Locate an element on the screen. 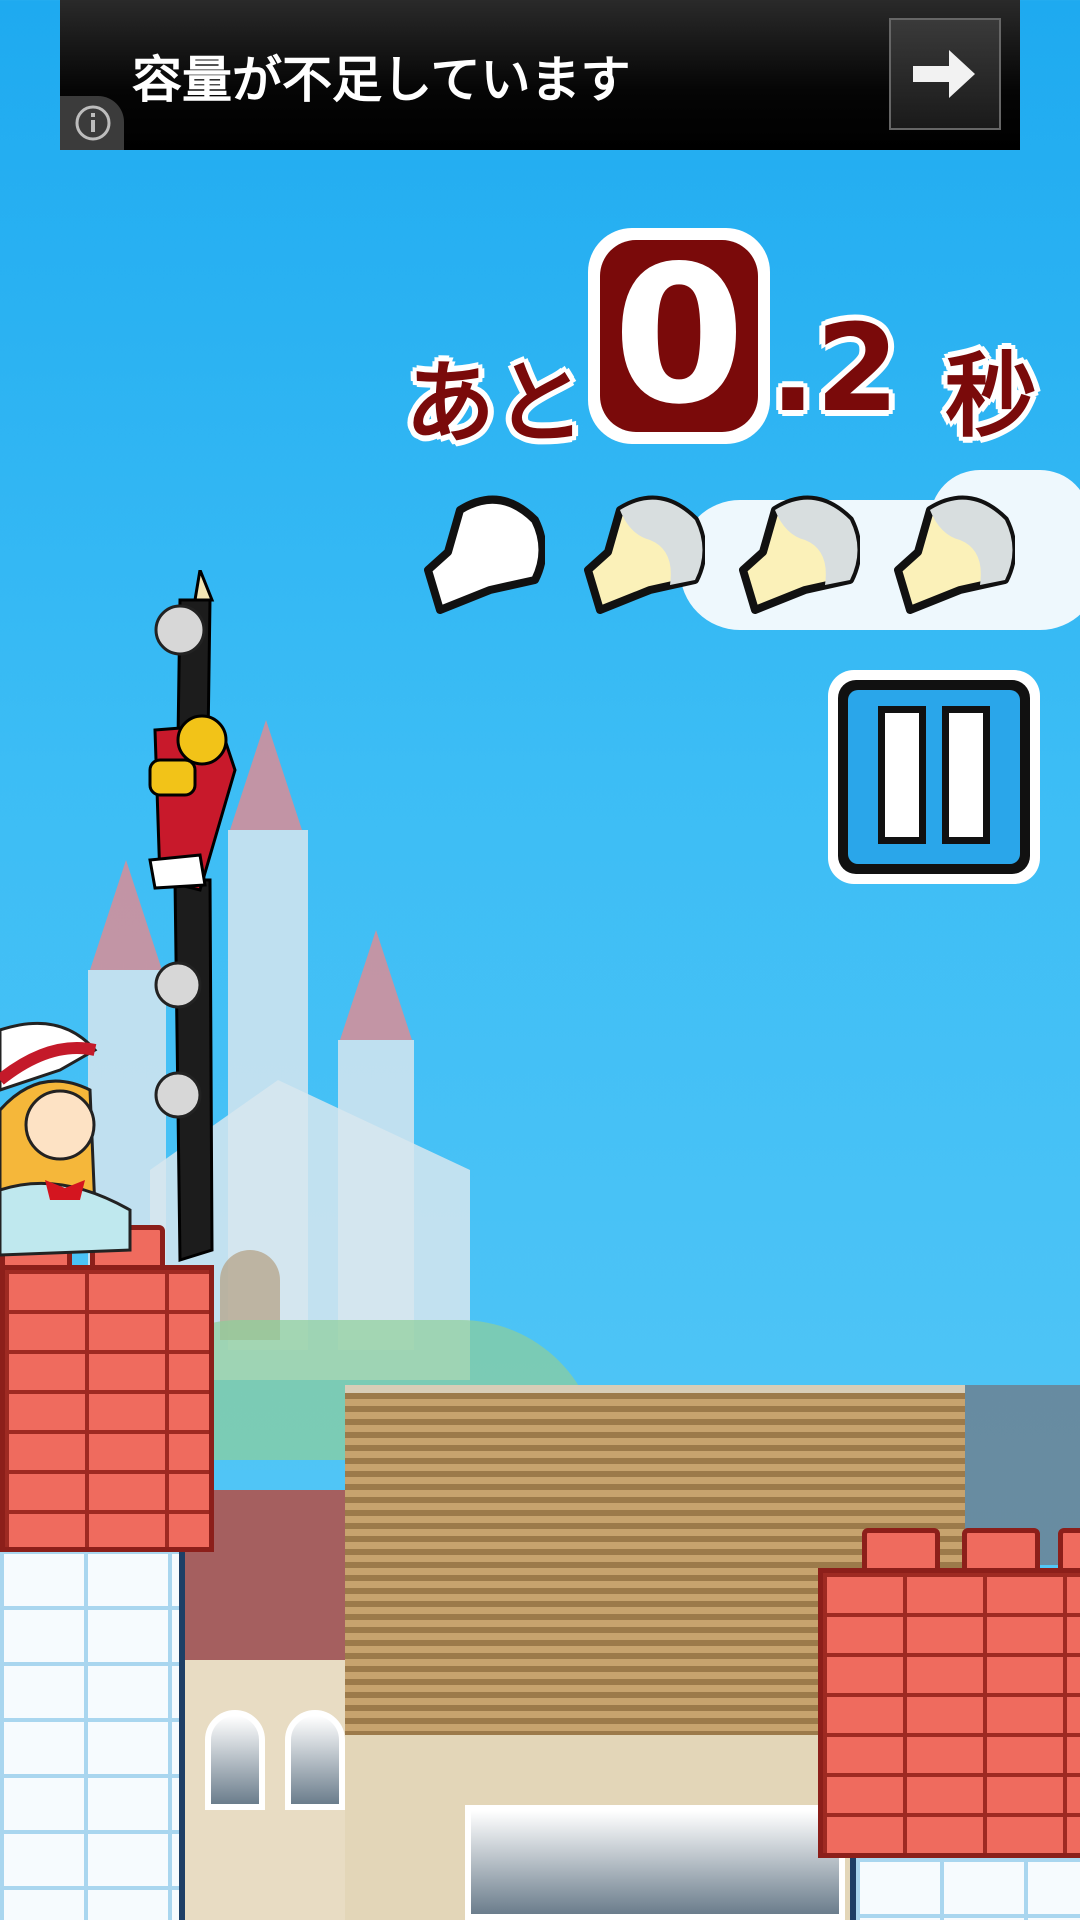 This screenshot has height=1920, width=1080. timer-fraction: .2 is located at coordinates (835, 369).